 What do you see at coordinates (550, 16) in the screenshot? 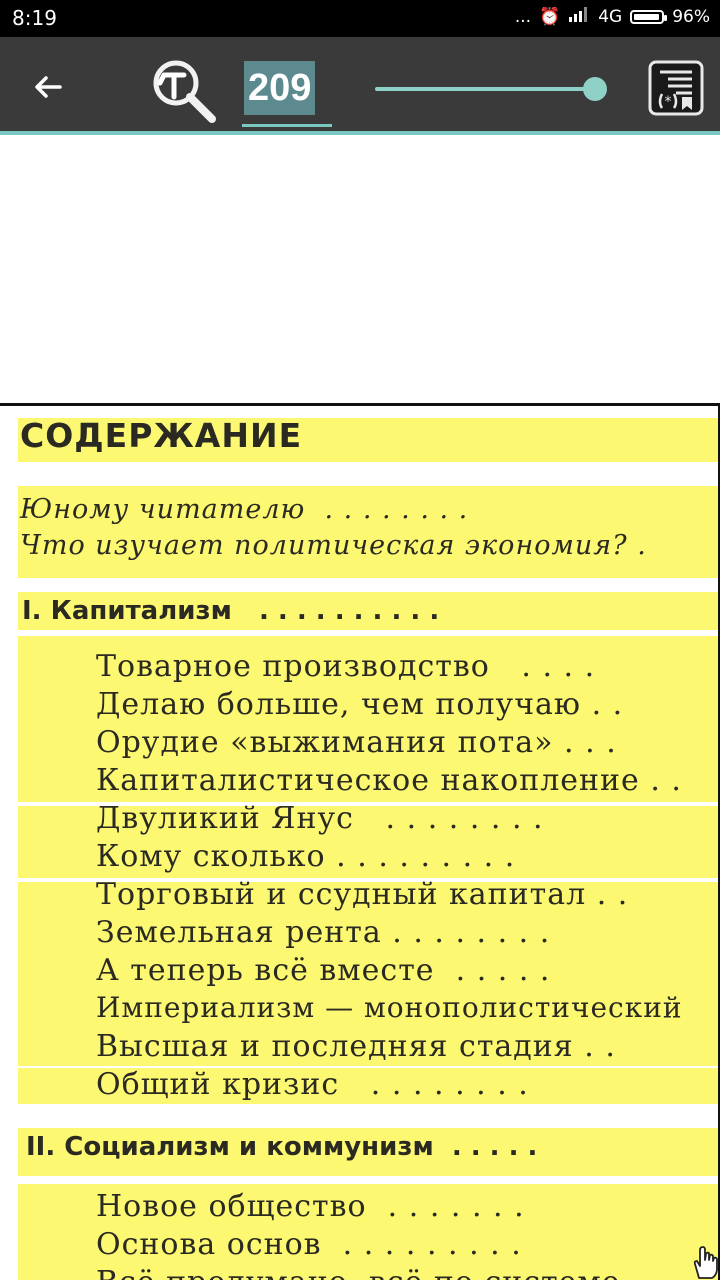
I see `alarm-icon: ⏰` at bounding box center [550, 16].